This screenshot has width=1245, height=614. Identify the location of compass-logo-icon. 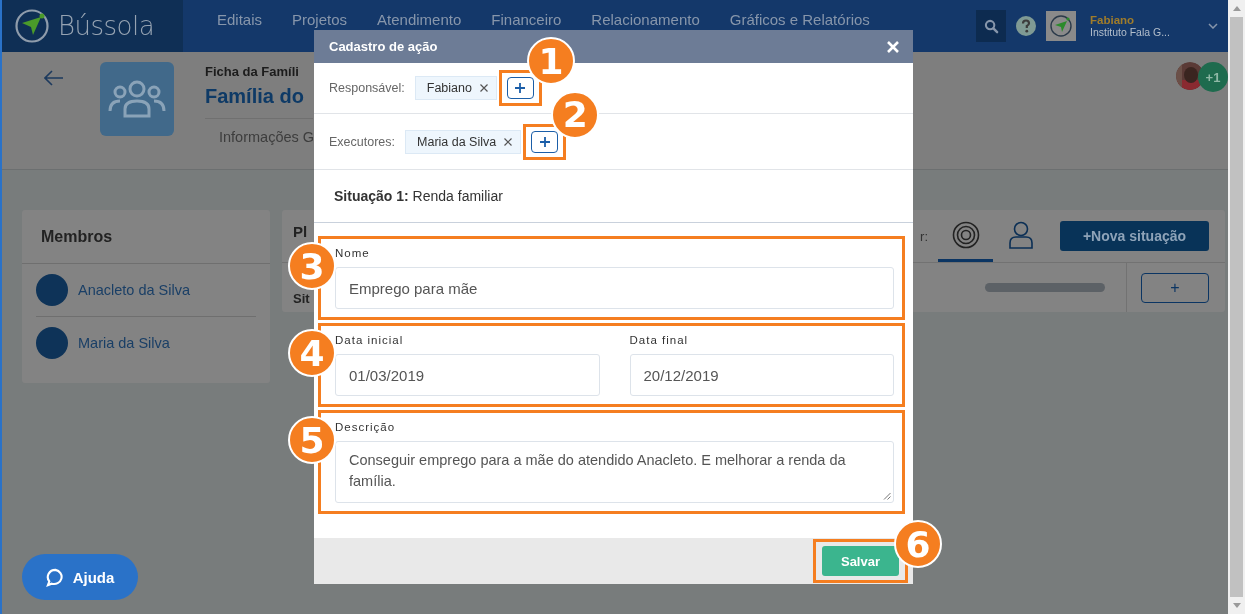
(32, 26).